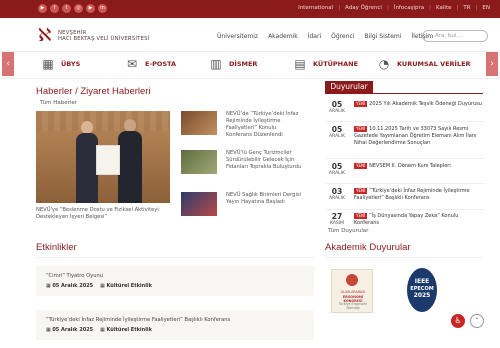 The image size is (500, 348). I want to click on date-month: KASIM, so click(337, 223).